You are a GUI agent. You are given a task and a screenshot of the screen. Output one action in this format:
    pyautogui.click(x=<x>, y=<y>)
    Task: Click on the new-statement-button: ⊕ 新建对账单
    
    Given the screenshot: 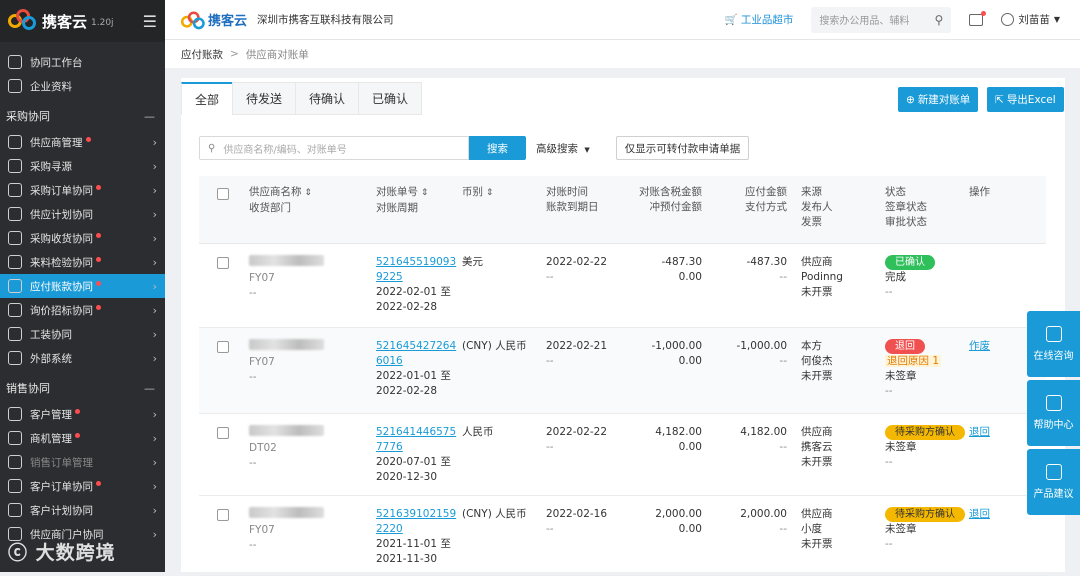 What is the action you would take?
    pyautogui.click(x=938, y=99)
    